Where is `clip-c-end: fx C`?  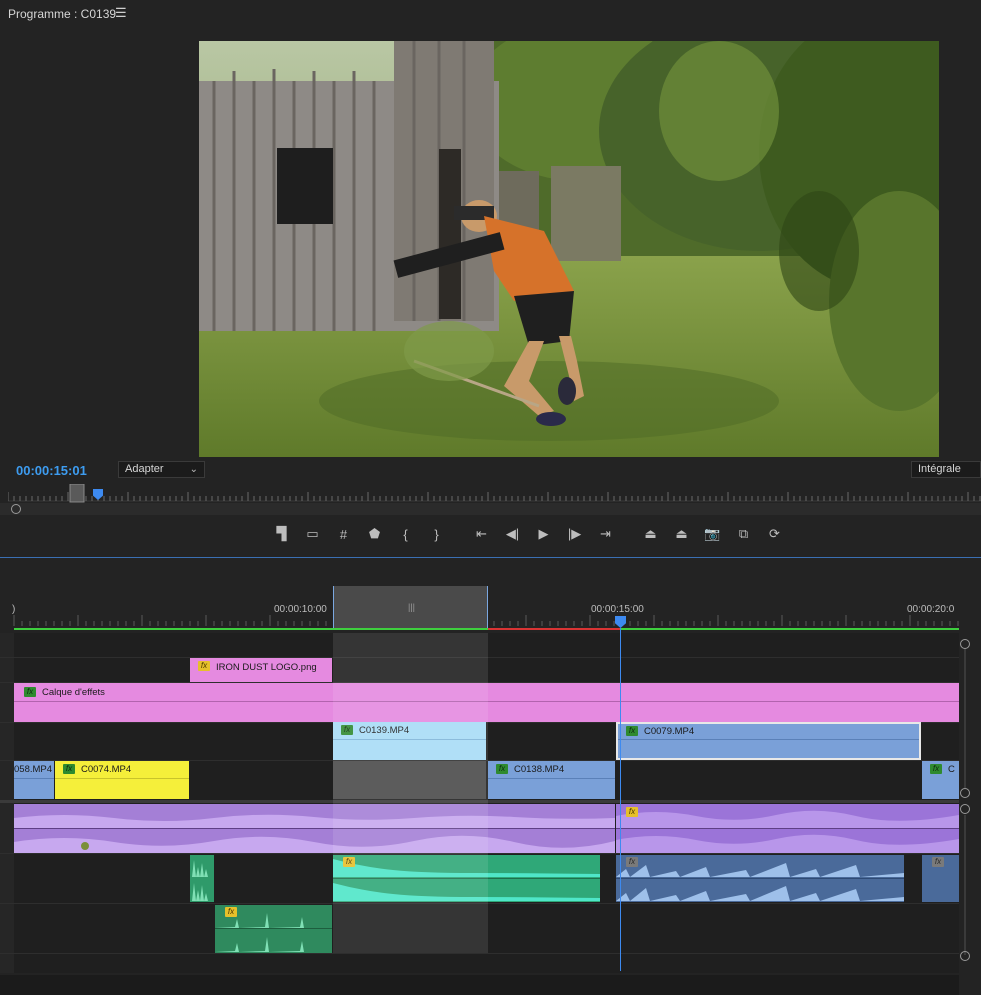 clip-c-end: fx C is located at coordinates (940, 780).